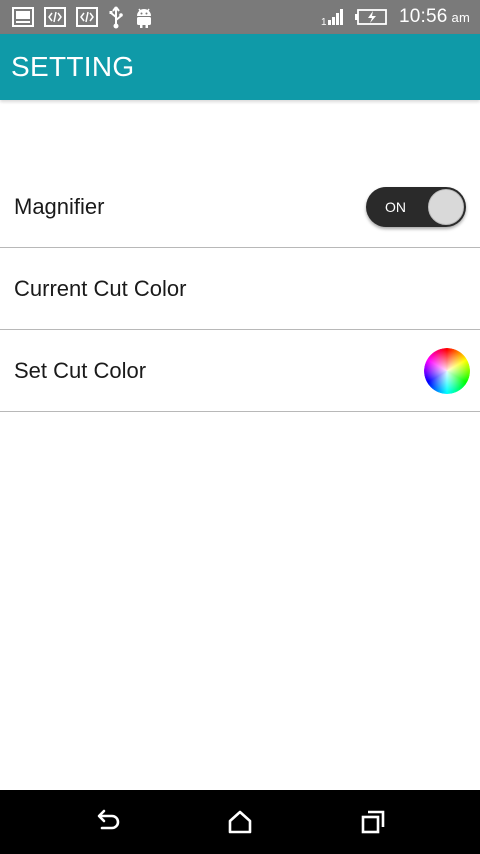 The height and width of the screenshot is (854, 480). Describe the element at coordinates (373, 822) in the screenshot. I see `recents-icon` at that location.